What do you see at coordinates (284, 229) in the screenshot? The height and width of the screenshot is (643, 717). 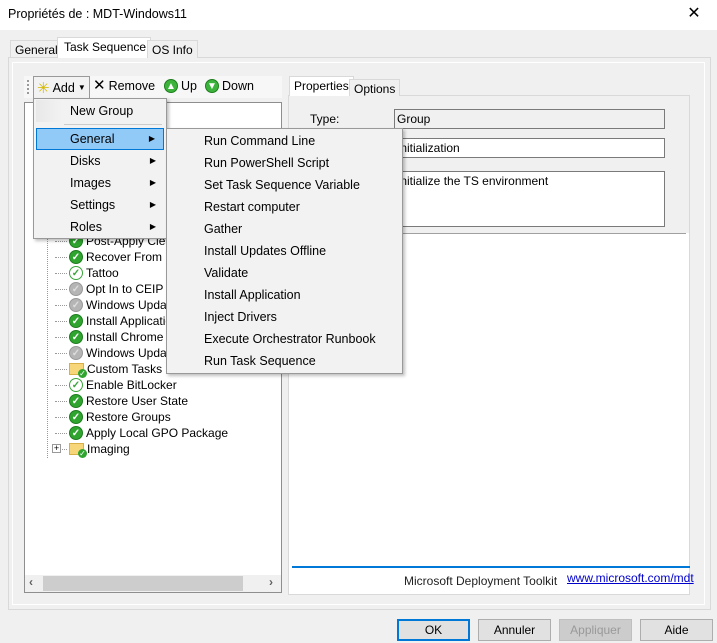 I see `submenu-item: Gather` at bounding box center [284, 229].